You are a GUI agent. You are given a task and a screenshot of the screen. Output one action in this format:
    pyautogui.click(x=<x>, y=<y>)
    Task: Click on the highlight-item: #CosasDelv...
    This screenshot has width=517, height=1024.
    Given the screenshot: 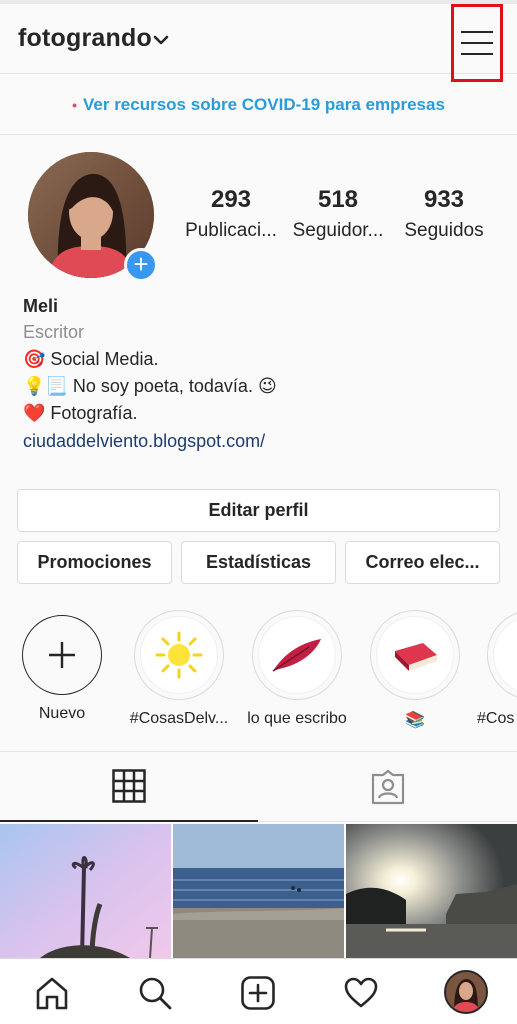 What is the action you would take?
    pyautogui.click(x=179, y=669)
    